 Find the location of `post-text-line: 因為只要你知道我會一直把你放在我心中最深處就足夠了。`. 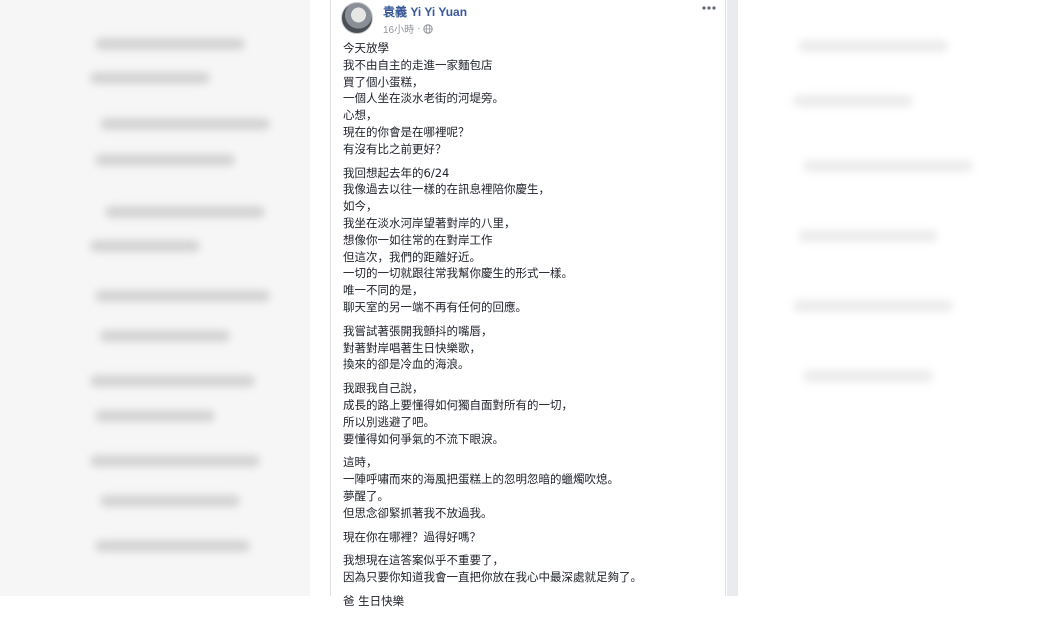

post-text-line: 因為只要你知道我會一直把你放在我心中最深處就足夠了。 is located at coordinates (492, 577).